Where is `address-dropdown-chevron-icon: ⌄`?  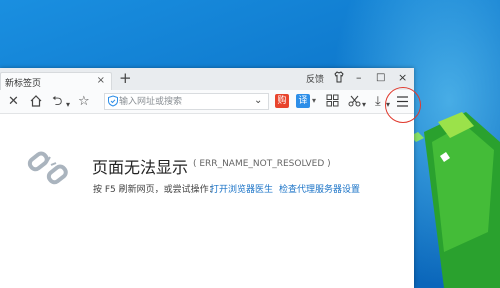 address-dropdown-chevron-icon: ⌄ is located at coordinates (258, 100).